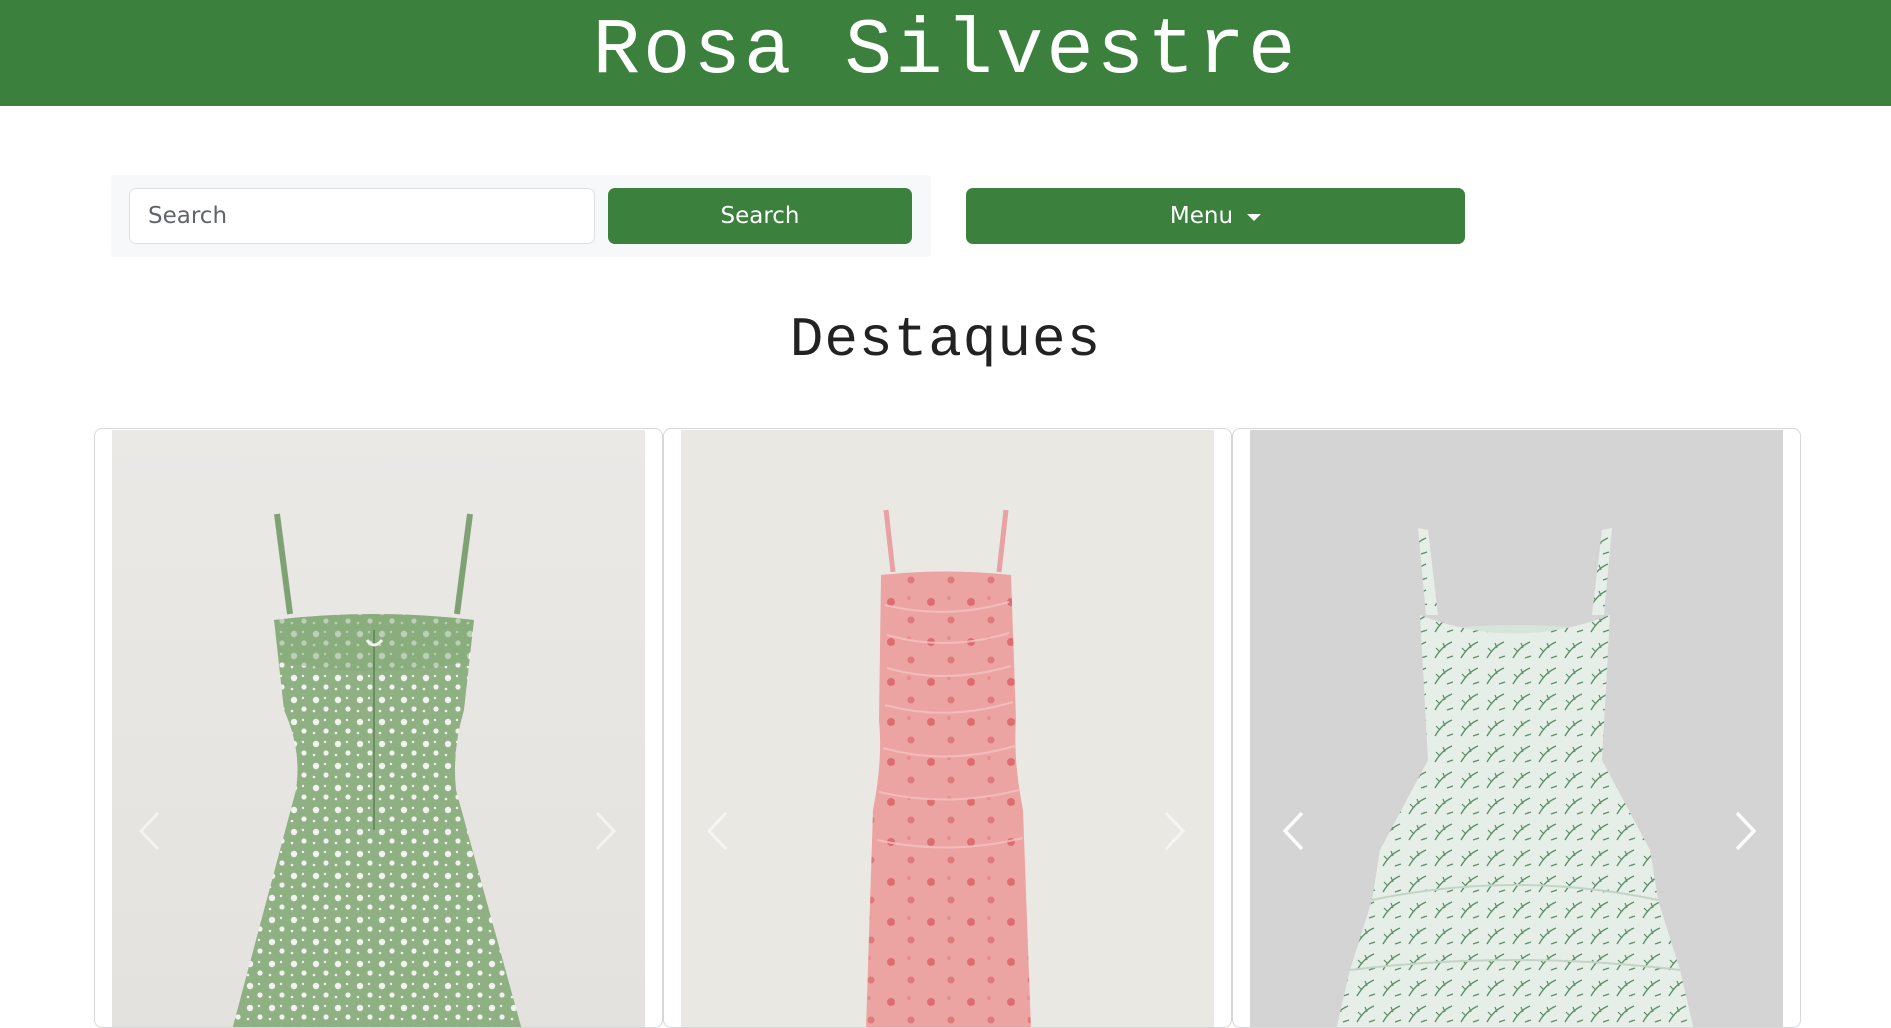  I want to click on menu-dropdown-button: Menu, so click(1215, 216).